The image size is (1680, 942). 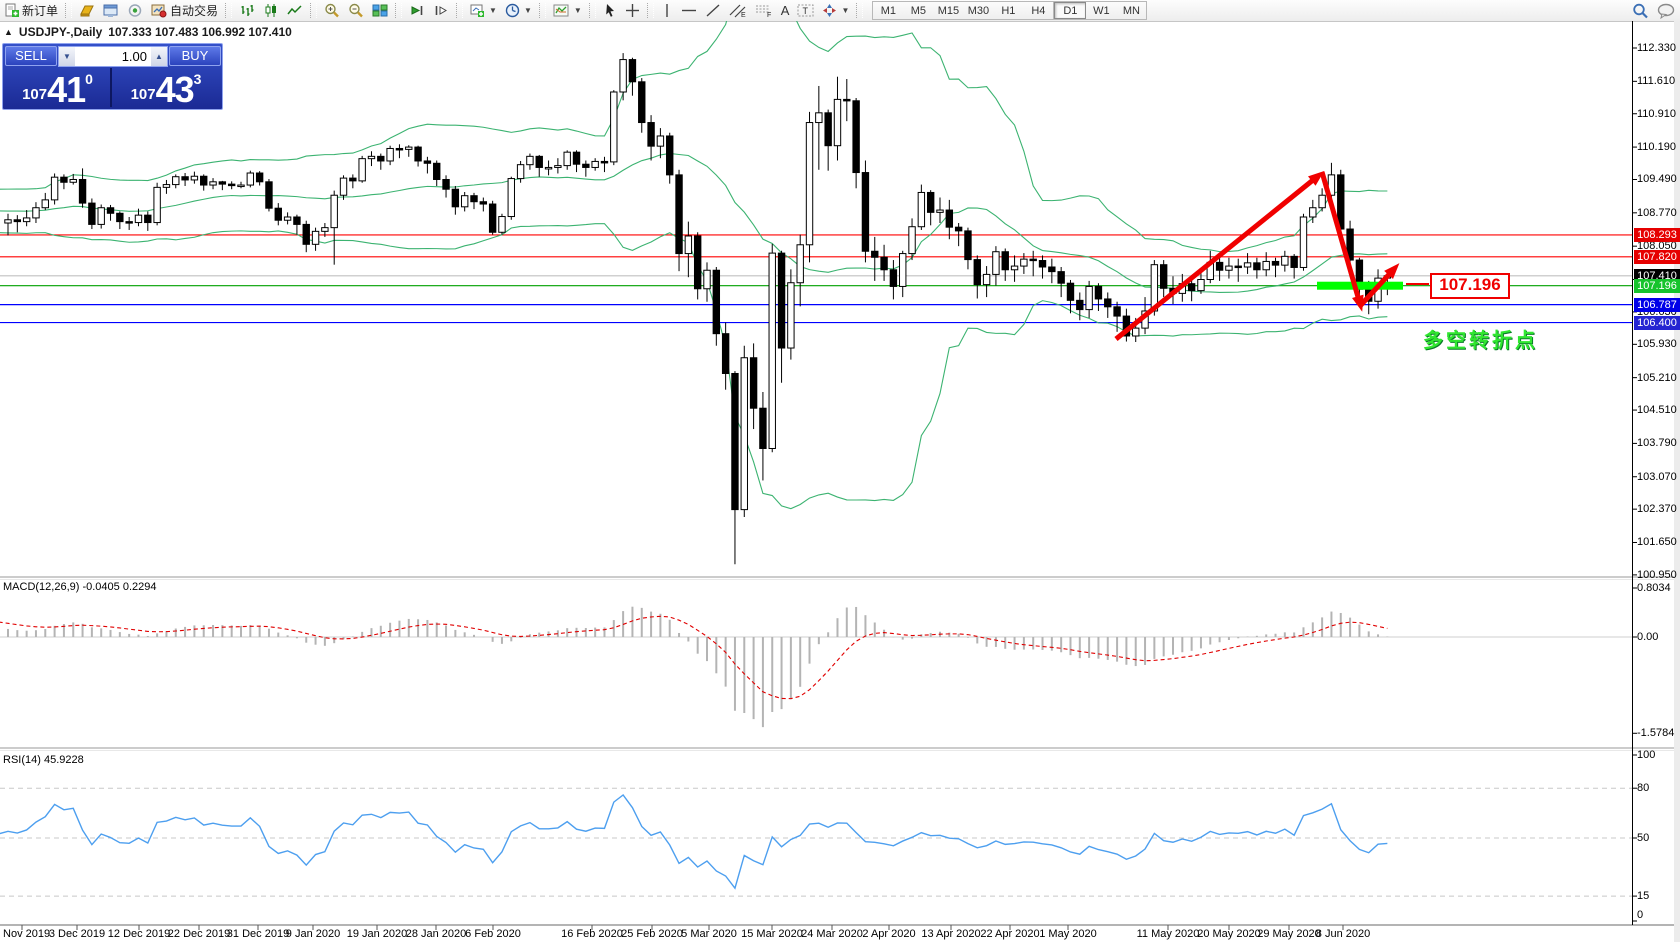 What do you see at coordinates (1343, 934) in the screenshot?
I see `date-label-21: 8 Jun 2020` at bounding box center [1343, 934].